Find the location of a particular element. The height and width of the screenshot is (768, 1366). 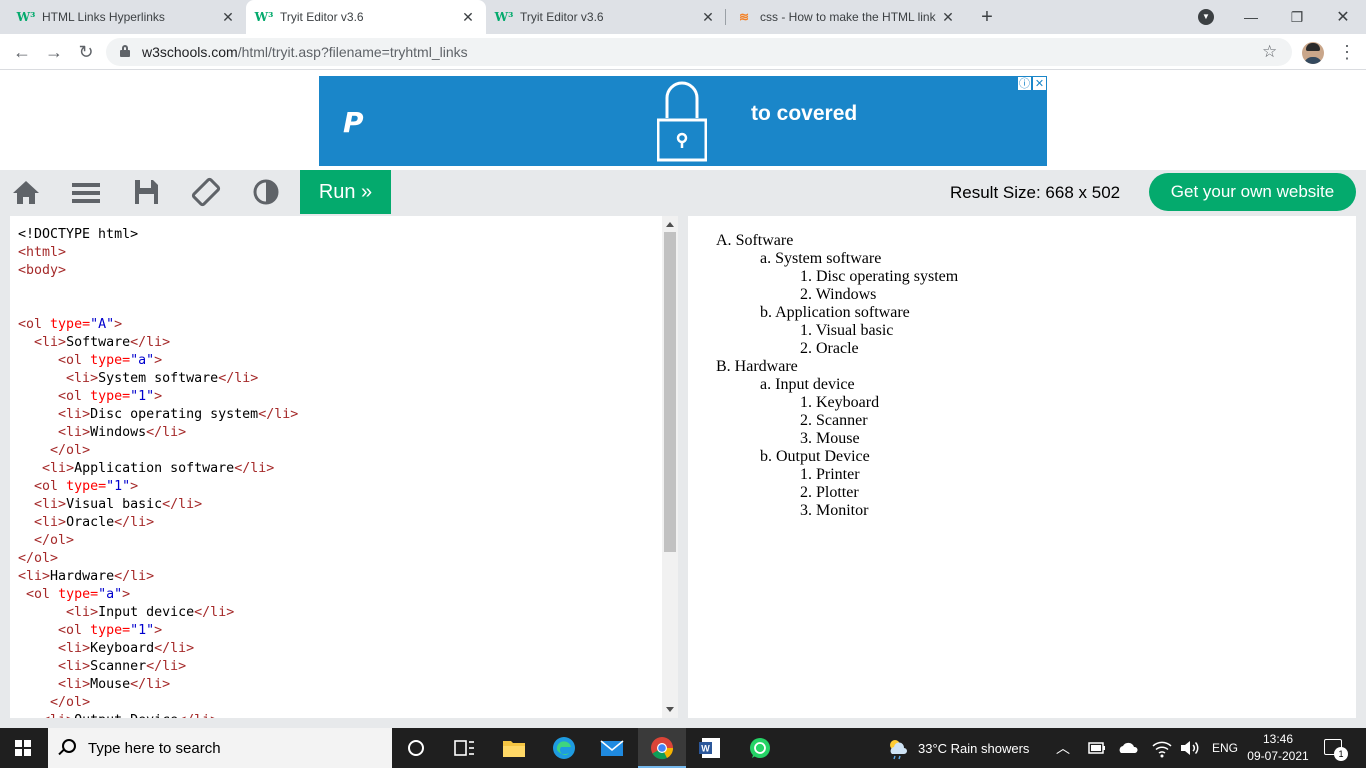

code-line: <li>Hardware</li> is located at coordinates (158, 577).